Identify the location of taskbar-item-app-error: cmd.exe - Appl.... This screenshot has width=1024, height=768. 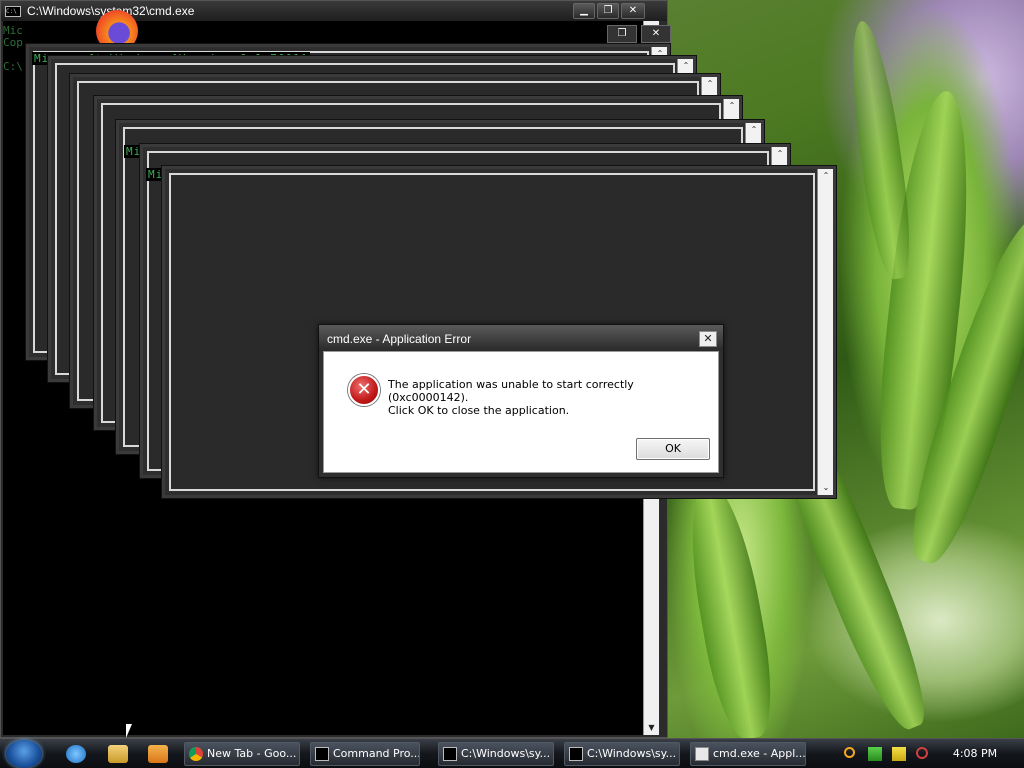
(748, 754).